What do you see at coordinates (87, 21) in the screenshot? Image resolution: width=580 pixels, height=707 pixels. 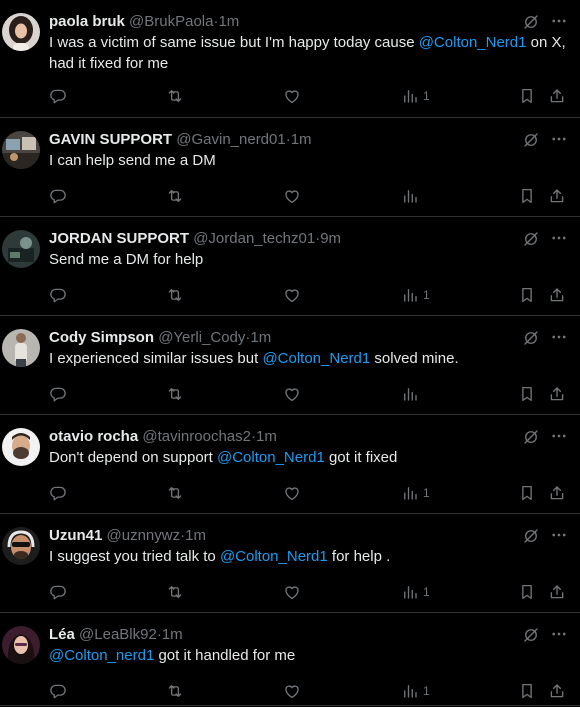 I see `display-name: paola bruk` at bounding box center [87, 21].